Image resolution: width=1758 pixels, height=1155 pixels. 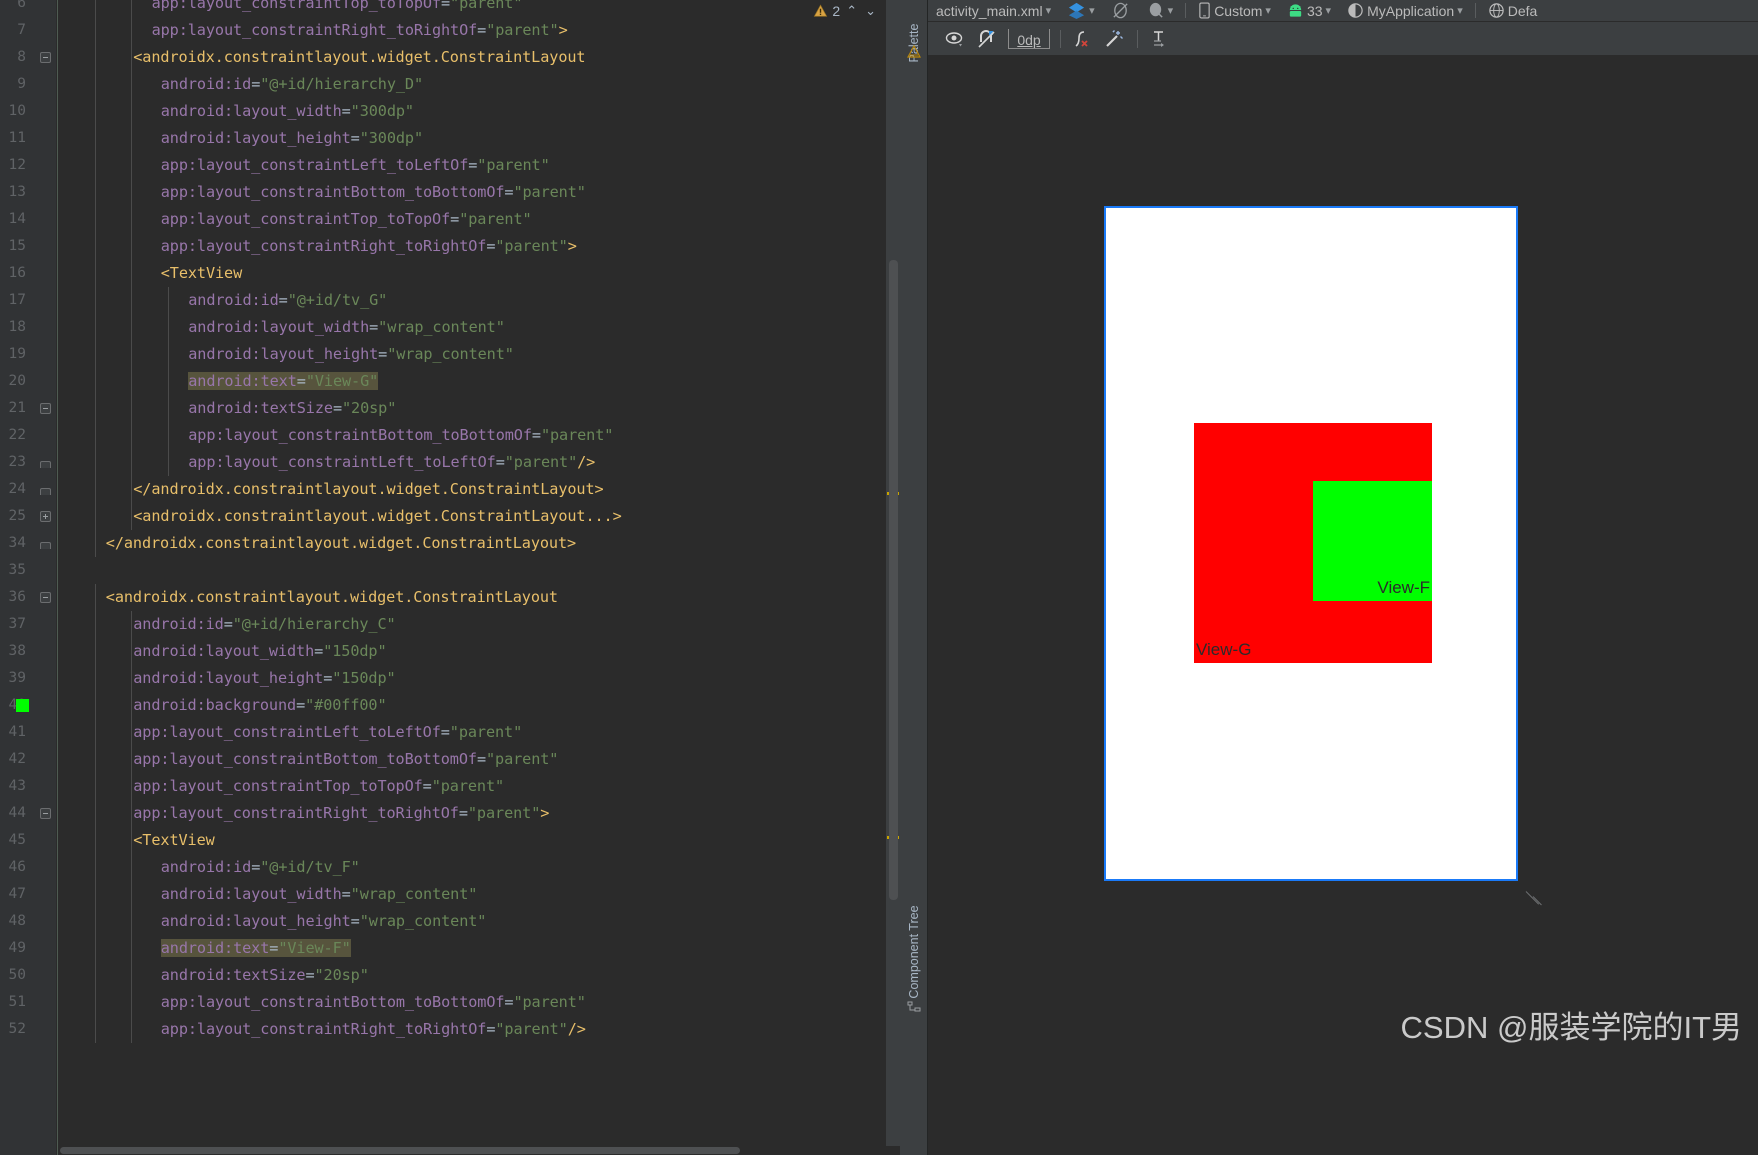 I want to click on autoconnect-button, so click(x=987, y=39).